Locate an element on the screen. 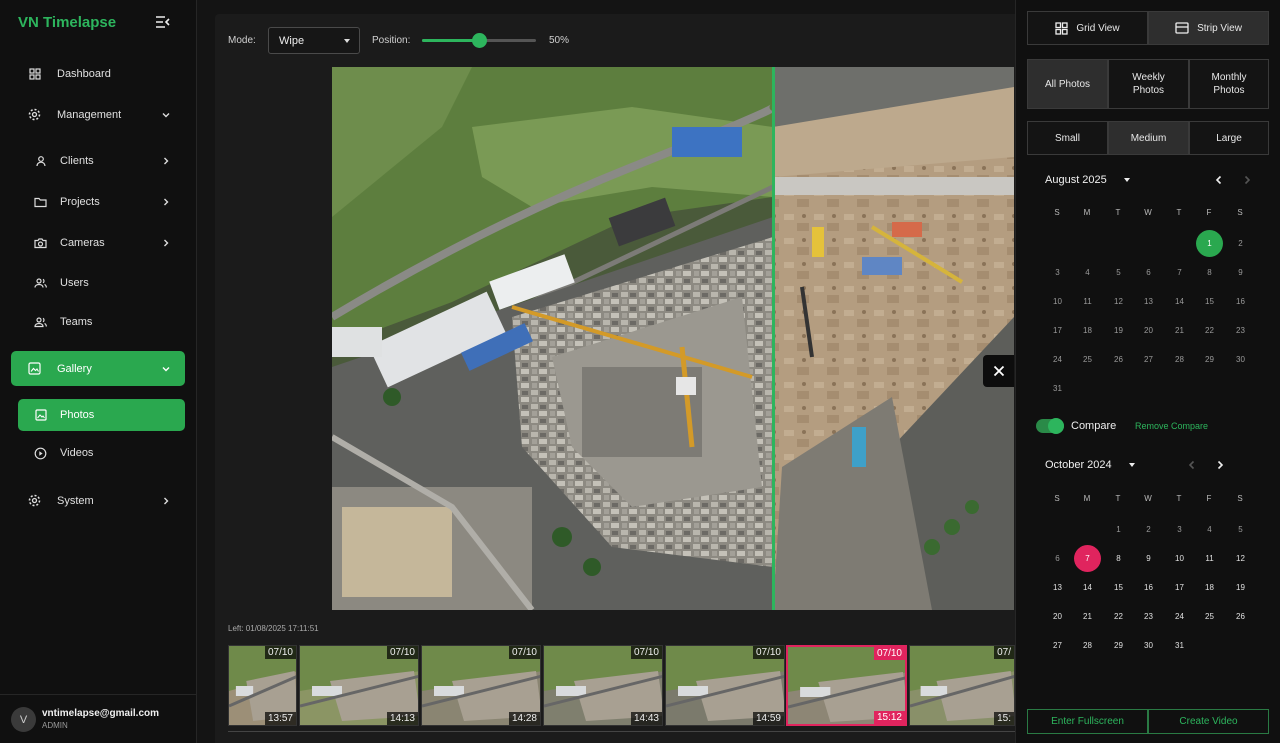 This screenshot has height=743, width=1280. wipe-divider is located at coordinates (773, 338).